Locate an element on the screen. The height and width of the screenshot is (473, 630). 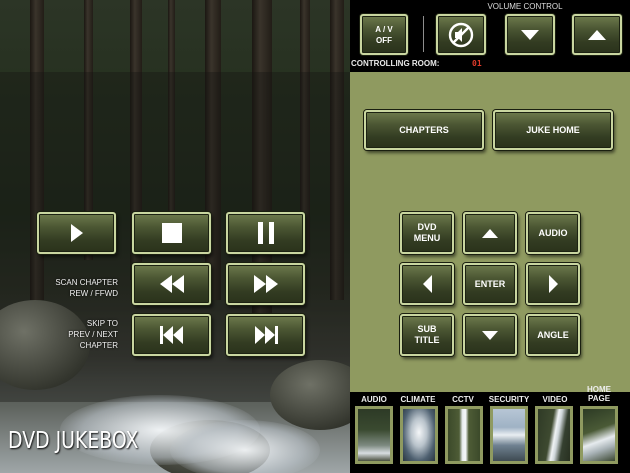
nav-video-button is located at coordinates (554, 435).